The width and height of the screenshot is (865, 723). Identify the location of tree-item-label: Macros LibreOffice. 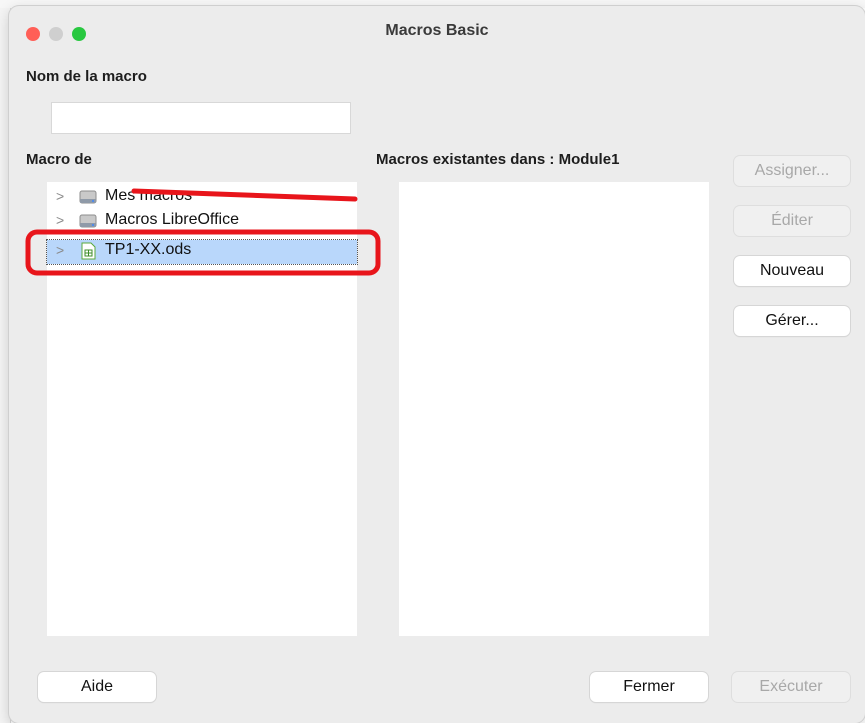
(172, 219).